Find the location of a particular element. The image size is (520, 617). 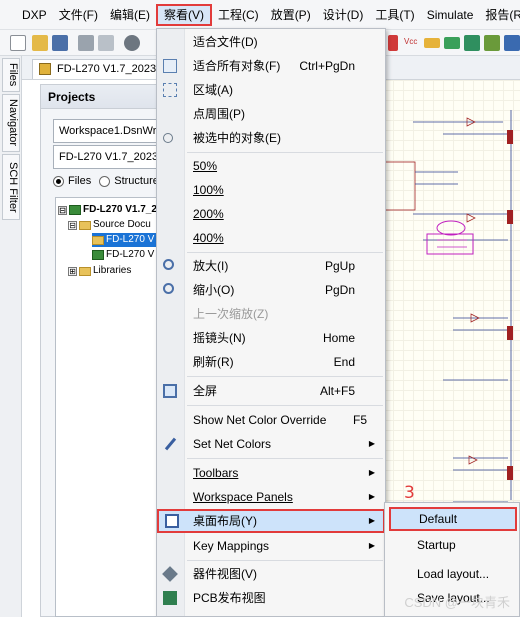

schematic-doc-icon is located at coordinates (98, 240).